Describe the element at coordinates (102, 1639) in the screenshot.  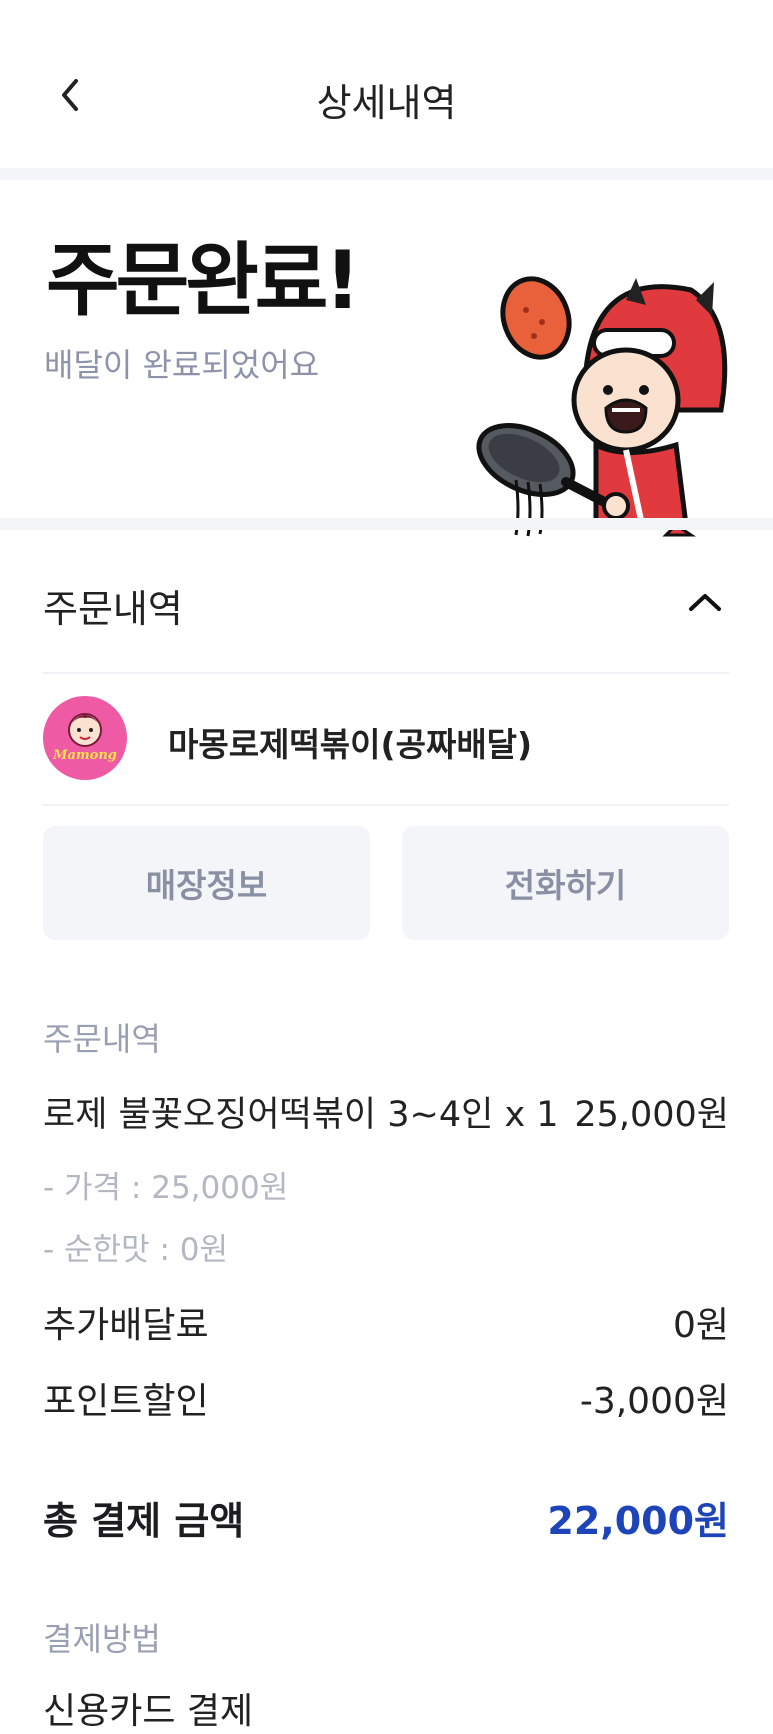
I see `payment-method-label: 결제방법` at that location.